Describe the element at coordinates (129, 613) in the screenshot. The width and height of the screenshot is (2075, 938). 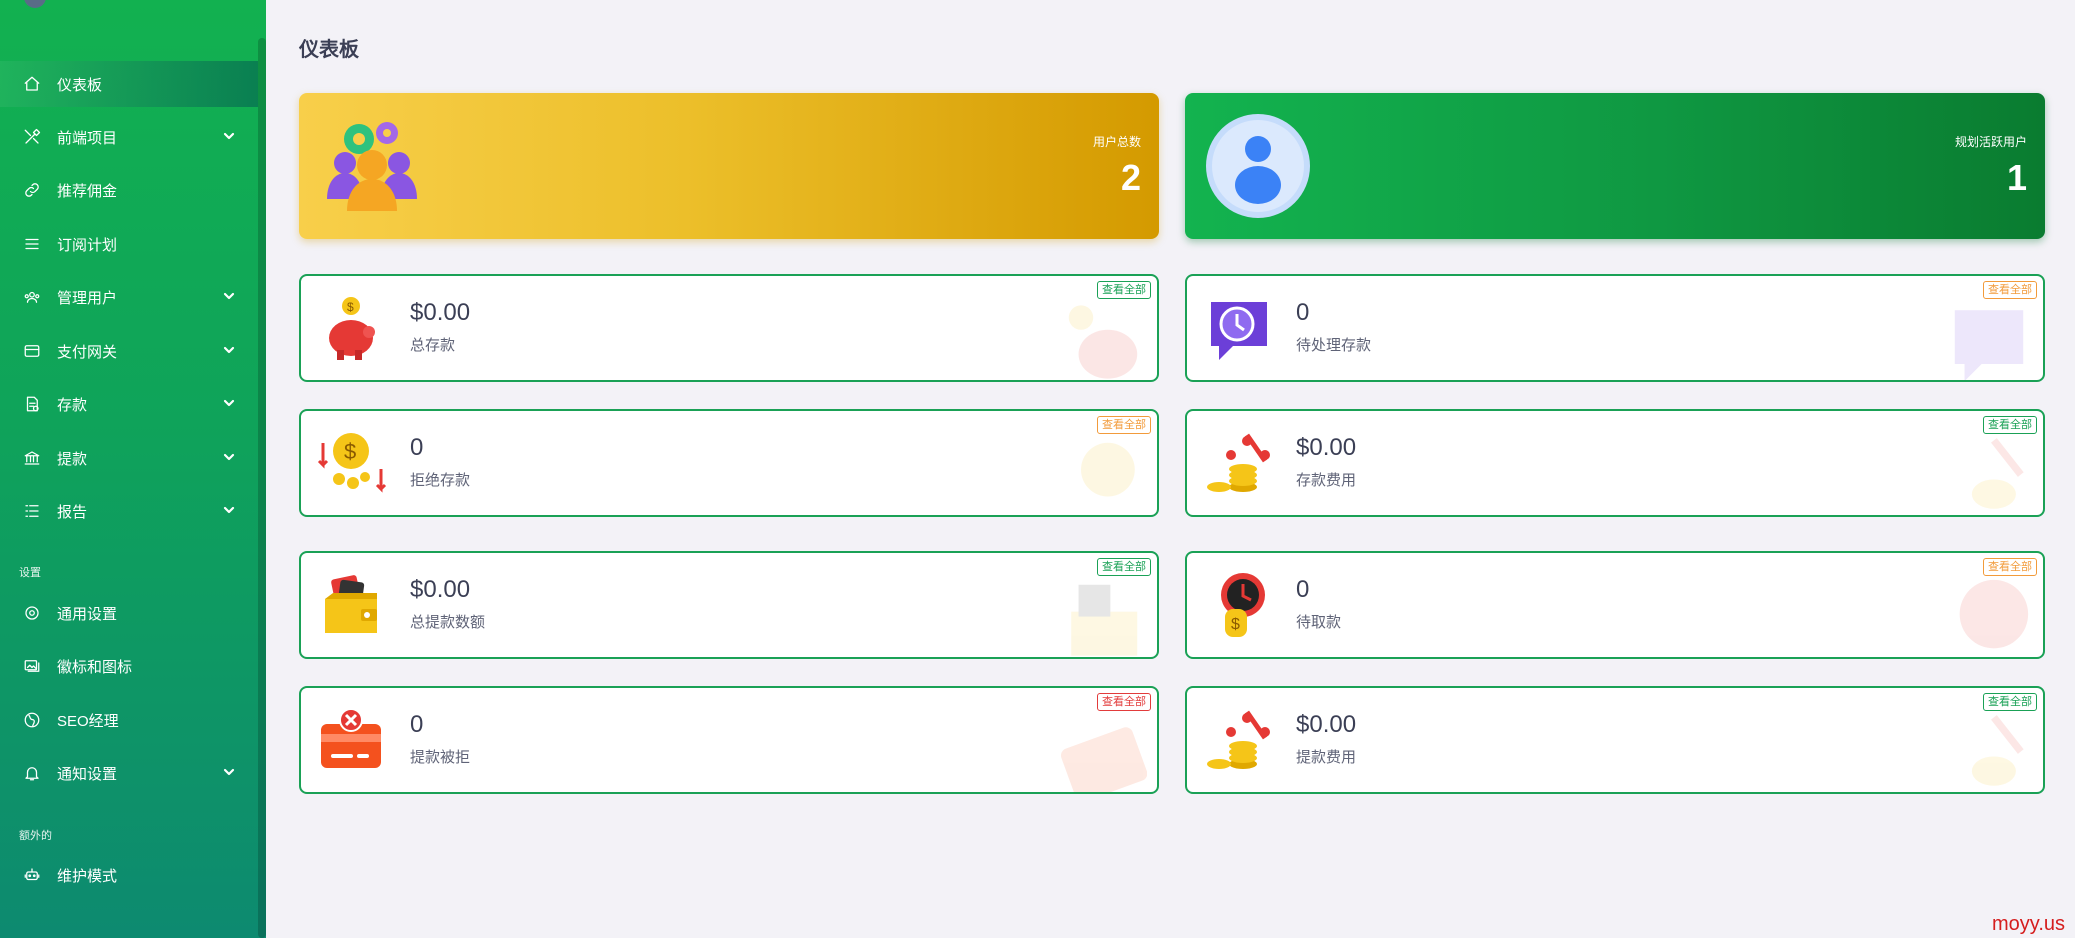
I see `sidebar-item-general-settings: 通用设置` at that location.